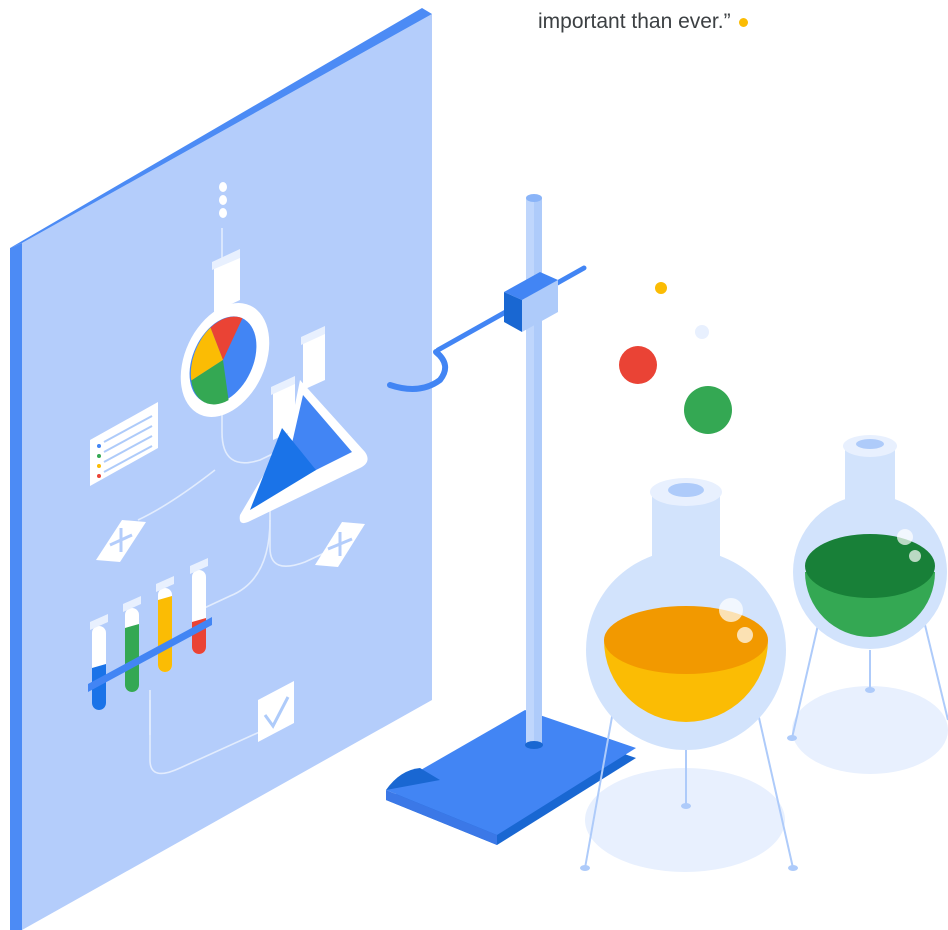 This screenshot has width=948, height=930. What do you see at coordinates (223, 200) in the screenshot?
I see `drip-dots` at bounding box center [223, 200].